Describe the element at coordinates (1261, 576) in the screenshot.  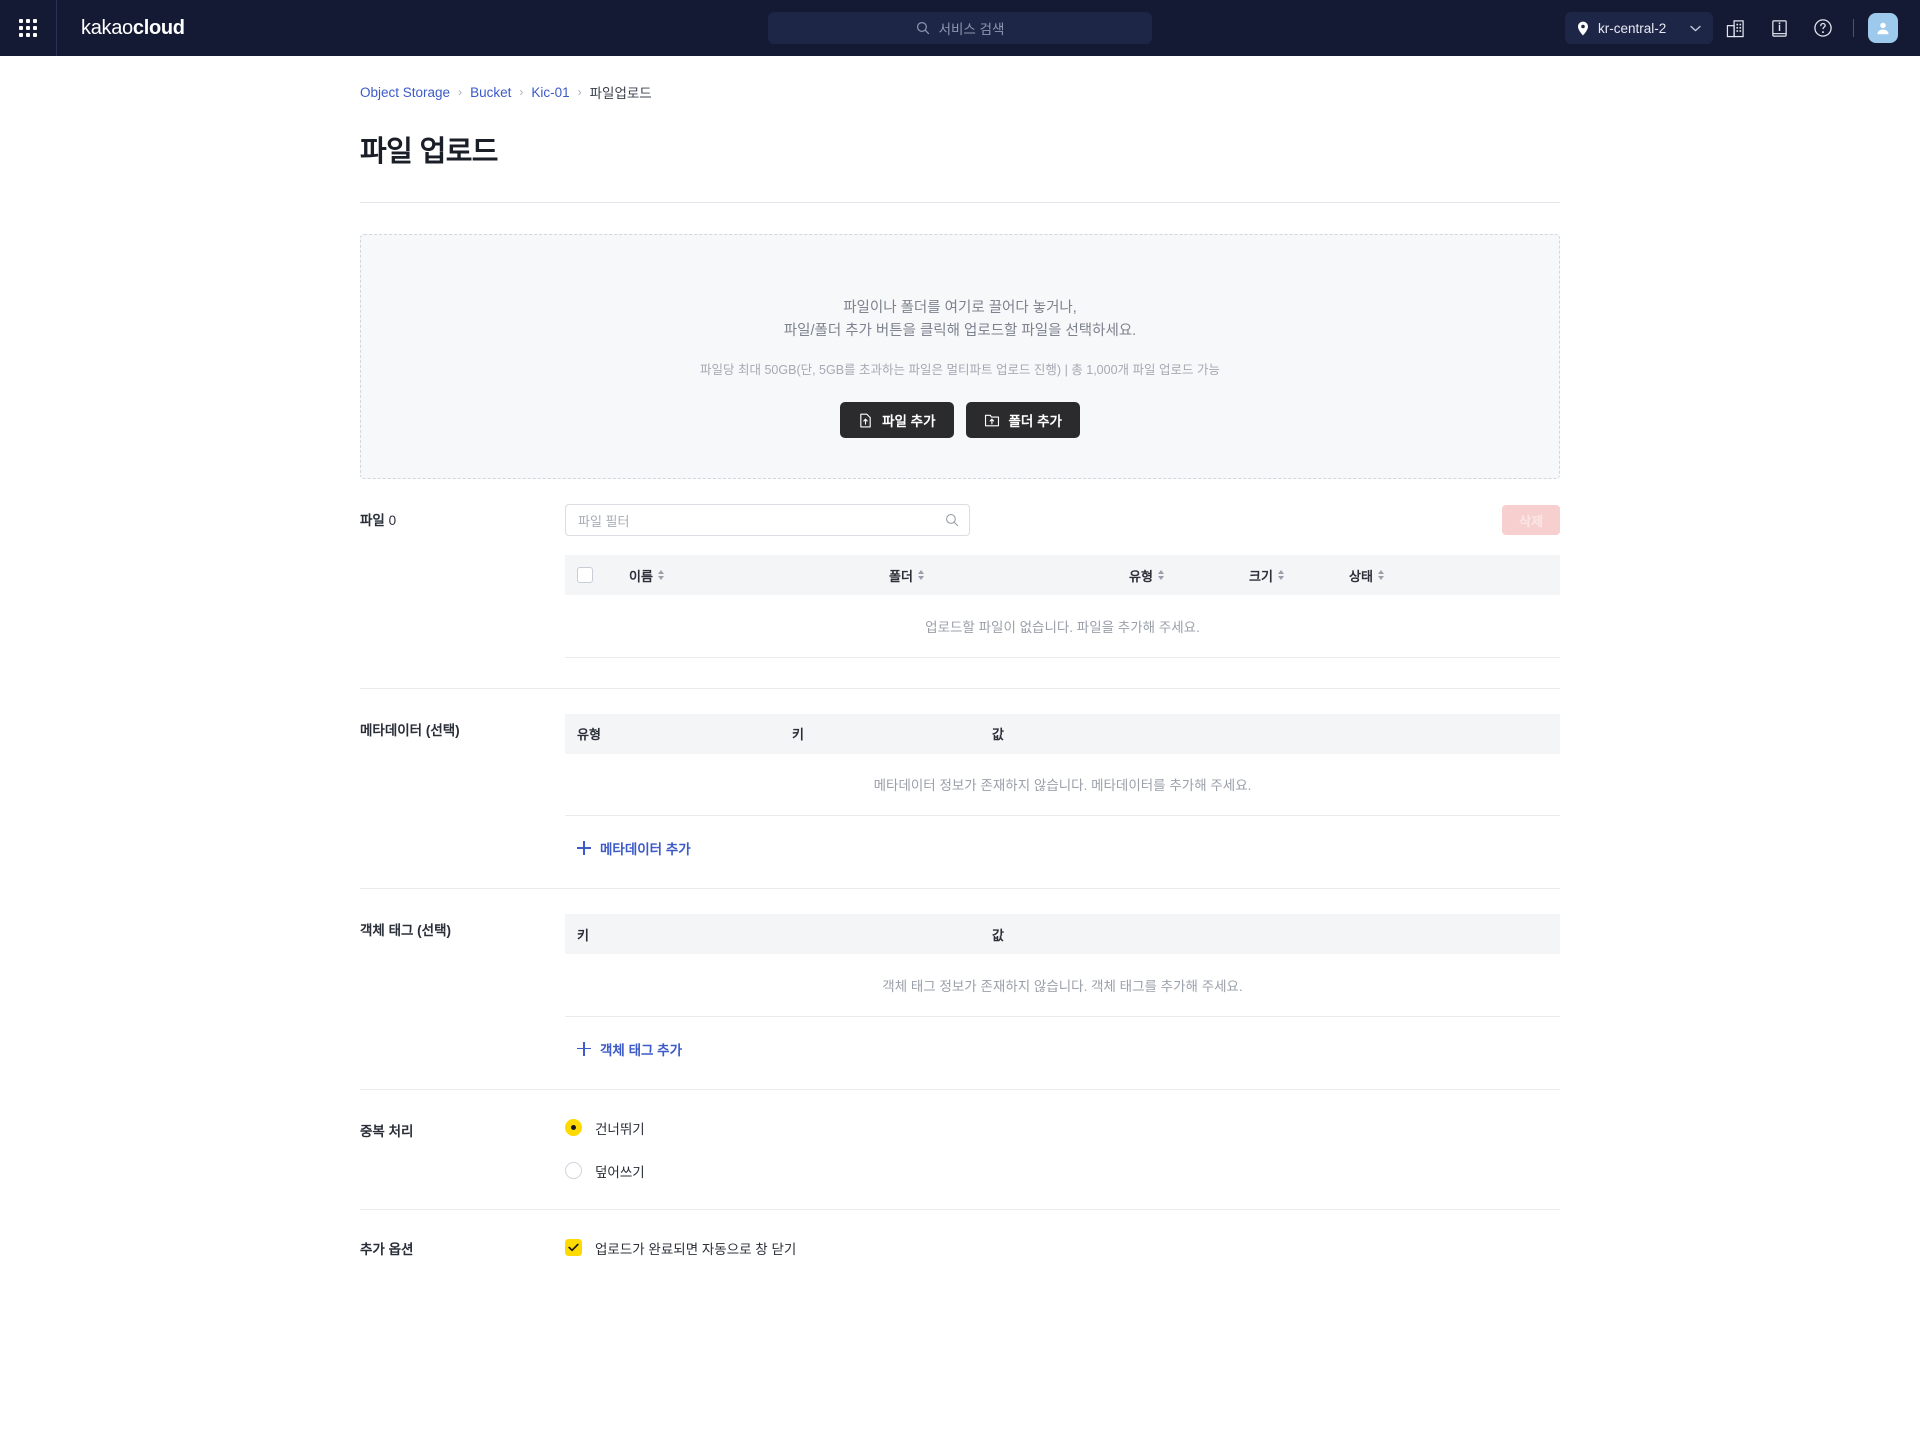
I see `files-col-size-label: 크기` at that location.